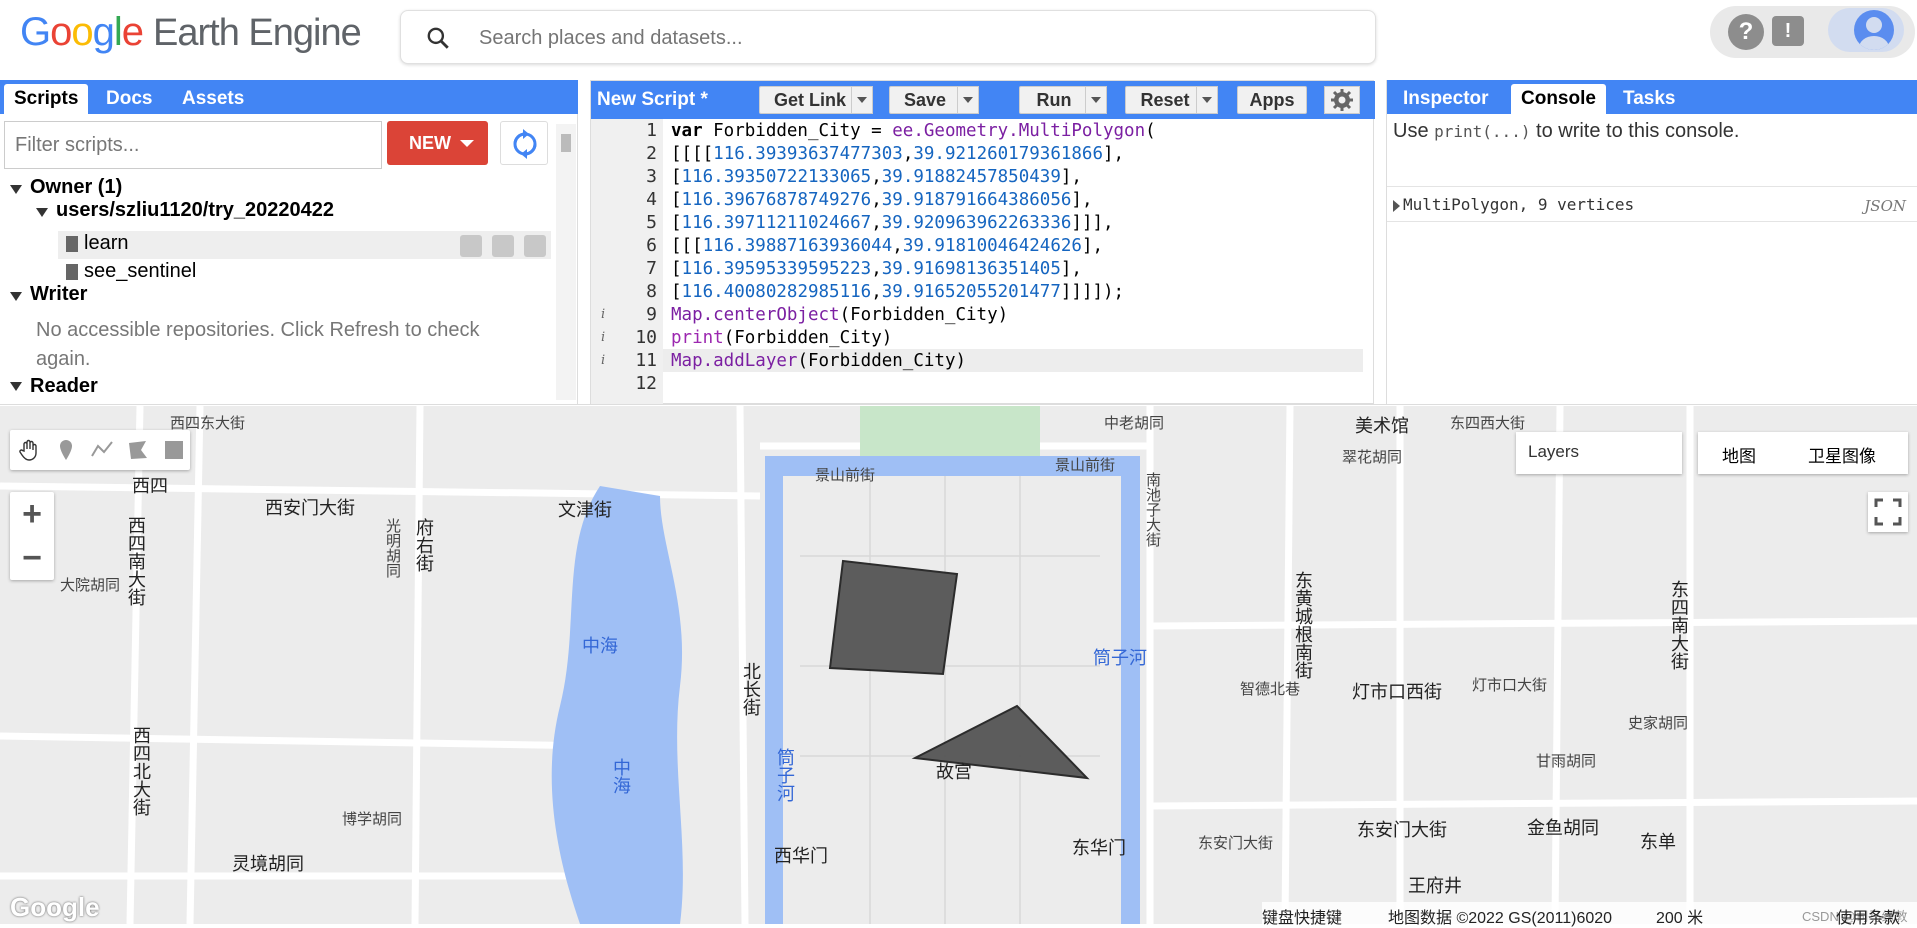 The width and height of the screenshot is (1917, 928). I want to click on map-label: 王府井, so click(1435, 886).